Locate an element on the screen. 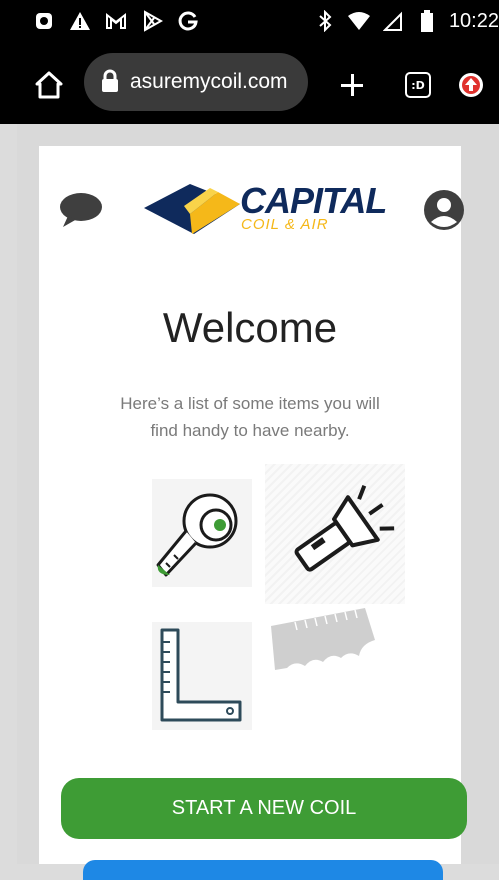  account-button is located at coordinates (444, 211).